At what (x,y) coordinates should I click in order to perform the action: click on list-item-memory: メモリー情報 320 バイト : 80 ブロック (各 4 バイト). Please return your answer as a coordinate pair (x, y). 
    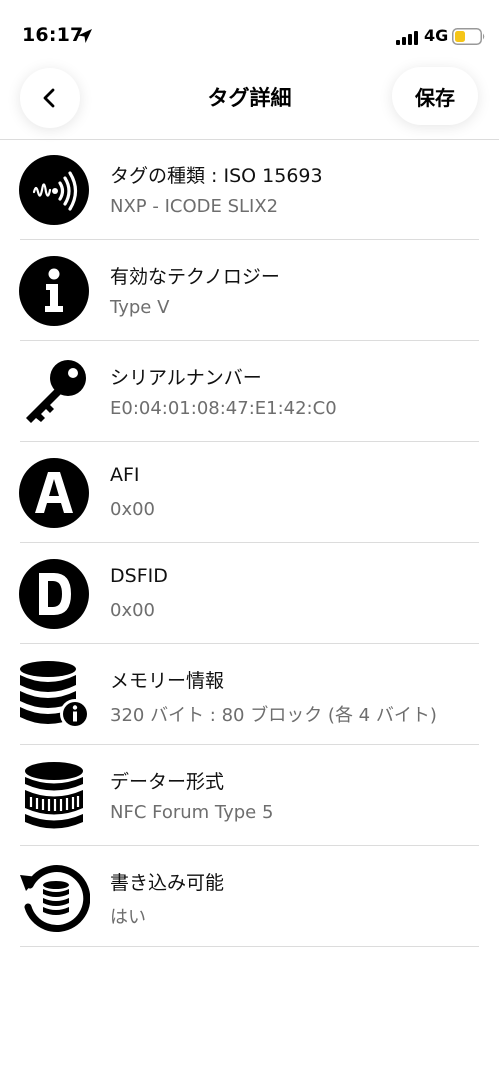
    Looking at the image, I should click on (249, 694).